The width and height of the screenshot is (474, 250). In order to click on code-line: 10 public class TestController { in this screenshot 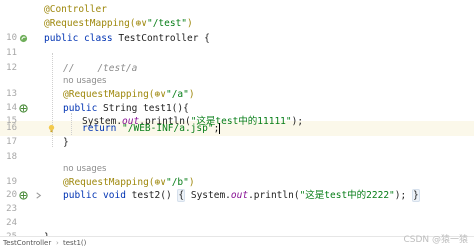, I will do `click(237, 38)`.